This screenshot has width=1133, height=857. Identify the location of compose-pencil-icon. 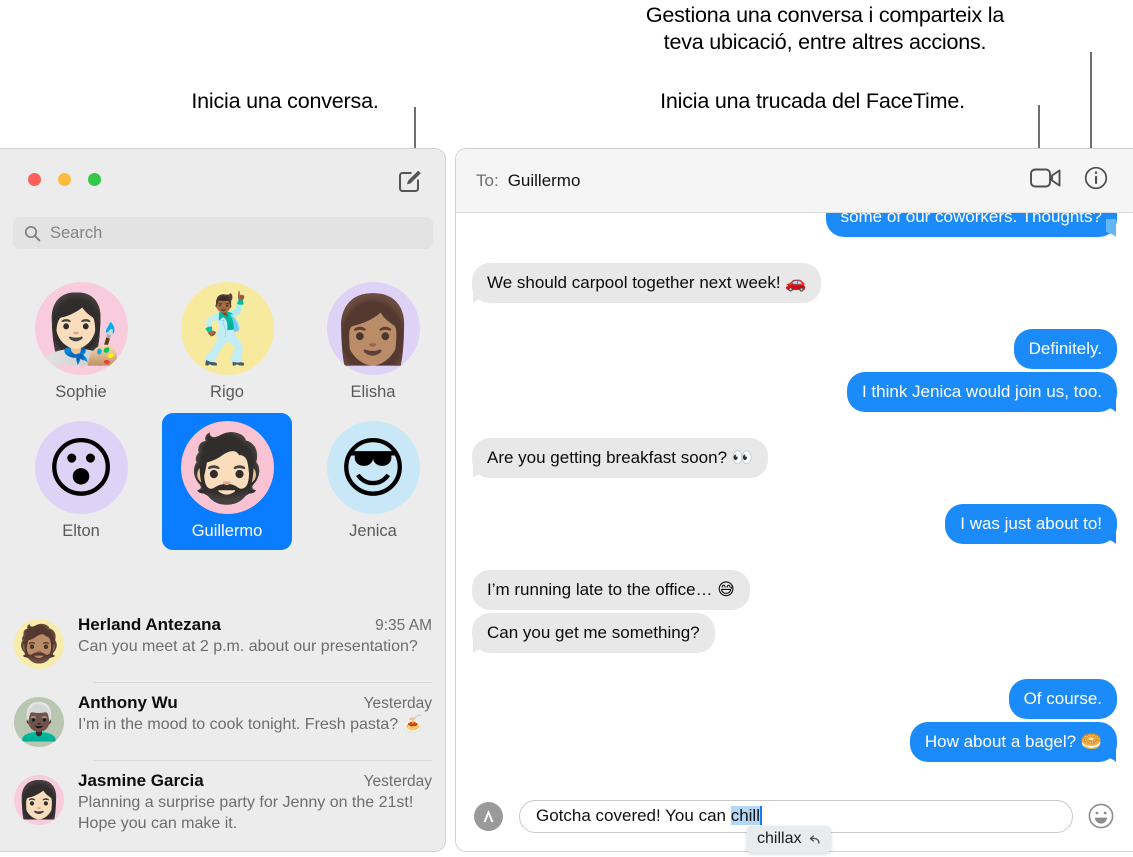
(410, 181).